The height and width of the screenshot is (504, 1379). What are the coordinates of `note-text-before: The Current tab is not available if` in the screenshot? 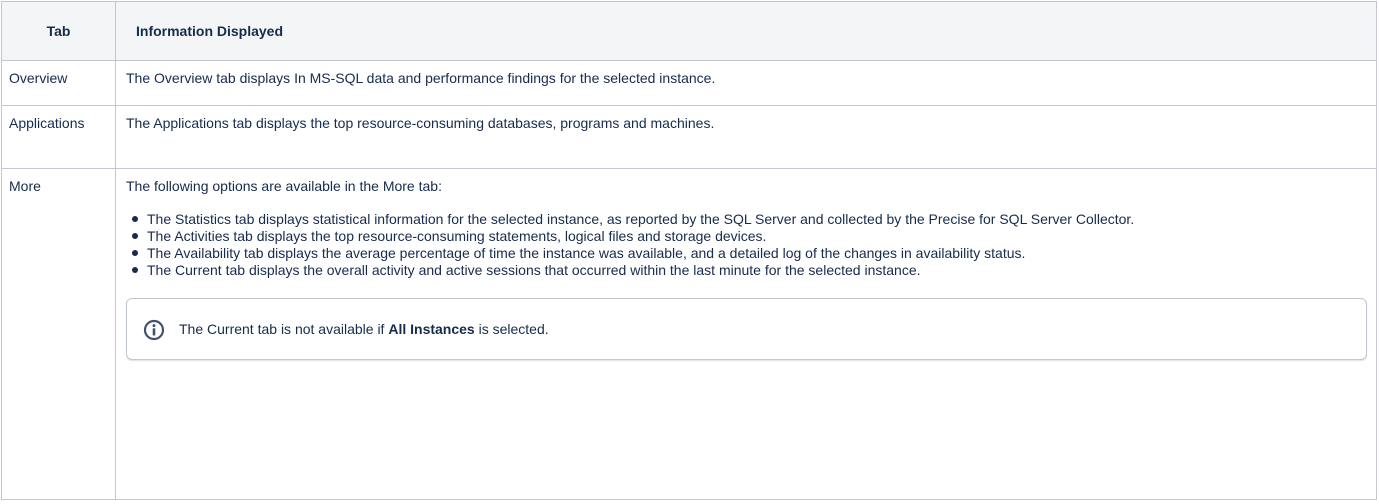 It's located at (284, 329).